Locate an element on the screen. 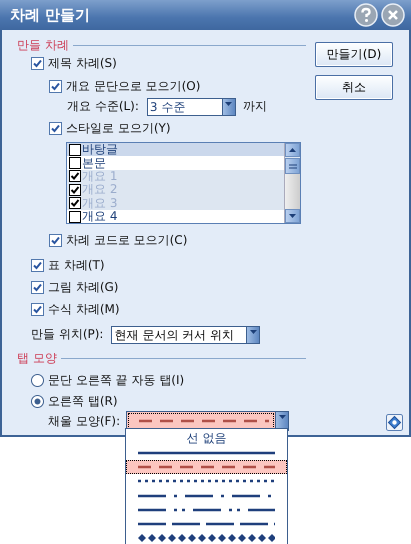 This screenshot has width=411, height=544. checkbox-label: 개요 문단으로 모으기(O) is located at coordinates (133, 86).